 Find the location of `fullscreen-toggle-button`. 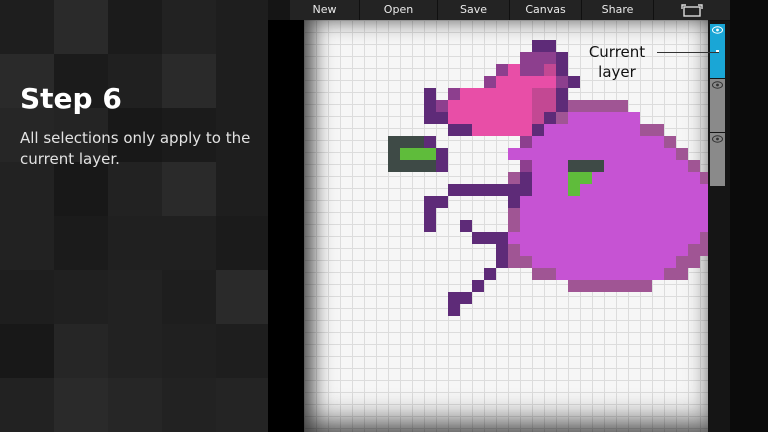

fullscreen-toggle-button is located at coordinates (692, 10).